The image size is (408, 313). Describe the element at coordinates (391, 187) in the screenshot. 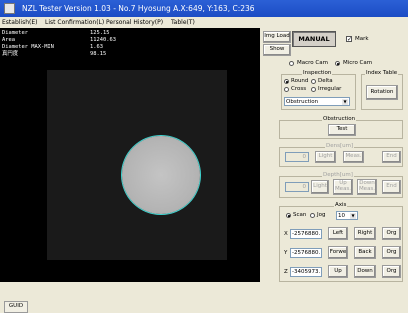

I see `depth-end-button: End` at that location.